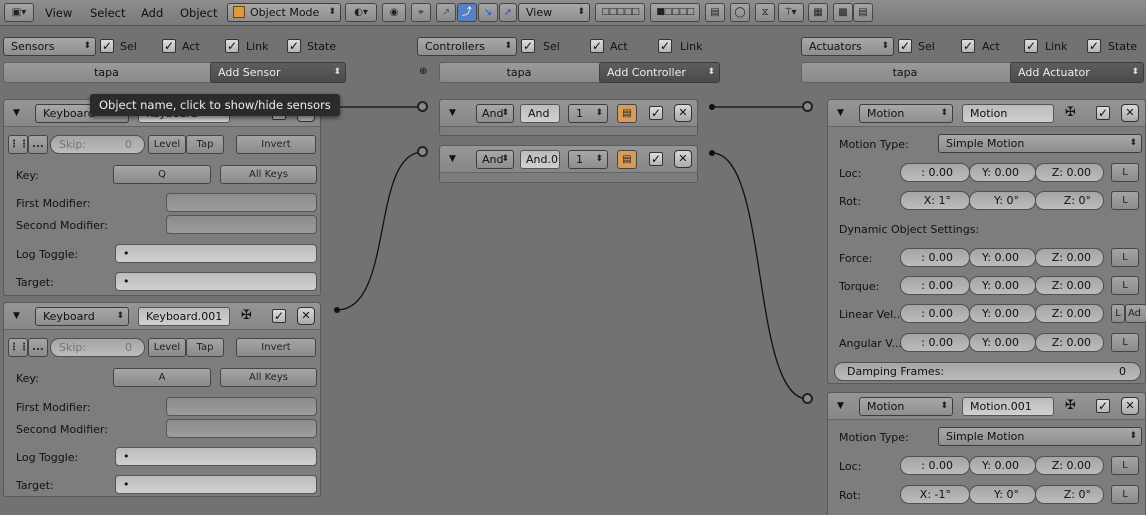  Describe the element at coordinates (162, 174) in the screenshot. I see `key-button: Q` at that location.